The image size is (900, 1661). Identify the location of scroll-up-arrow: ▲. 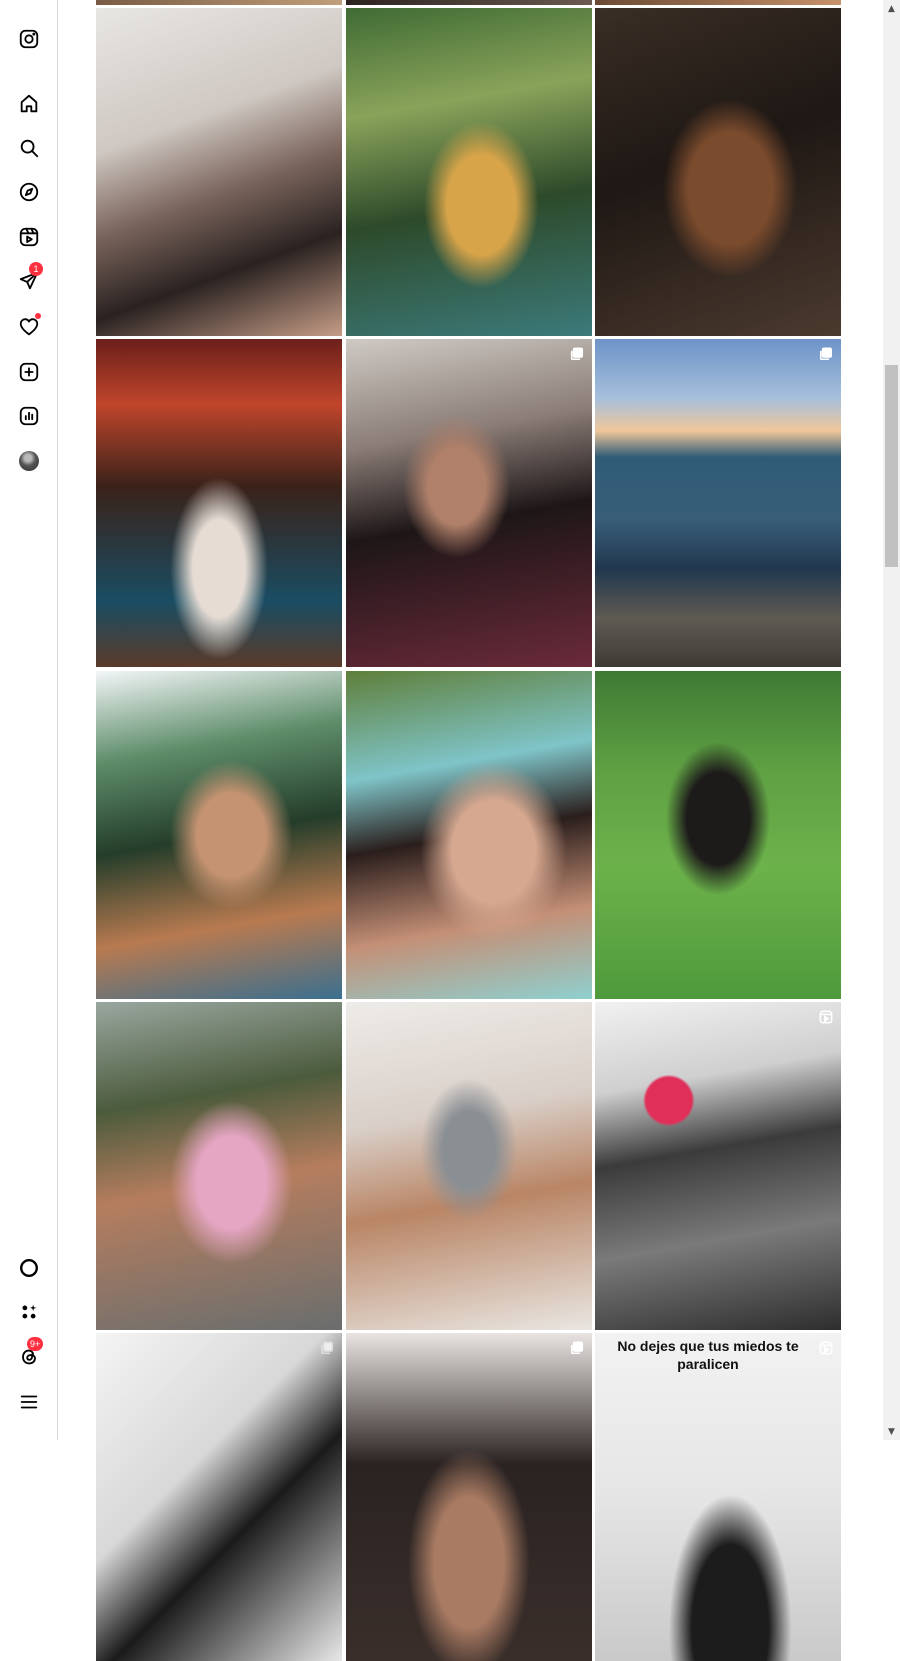
(891, 8).